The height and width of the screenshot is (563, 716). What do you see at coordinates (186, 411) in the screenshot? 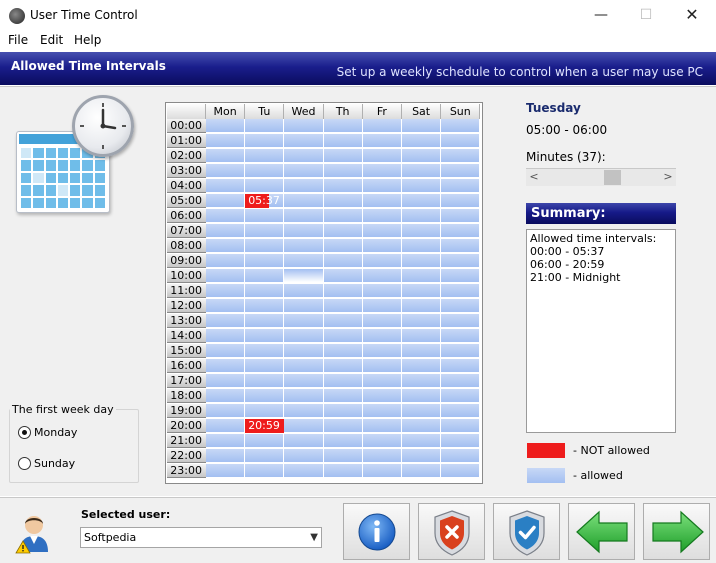
I see `hour-label: 19:00` at bounding box center [186, 411].